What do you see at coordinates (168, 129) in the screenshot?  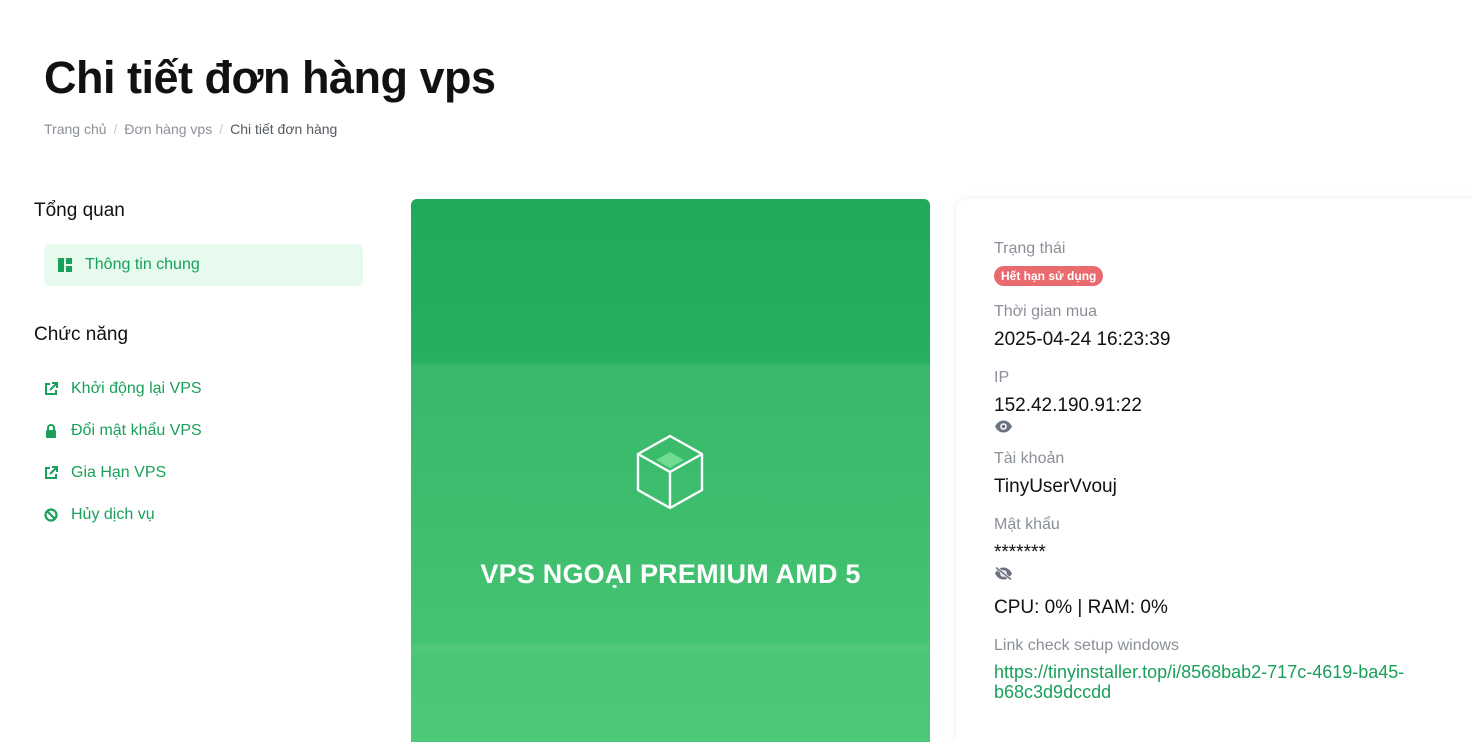 I see `breadcrumb-vps-orders-link: Đơn hàng vps` at bounding box center [168, 129].